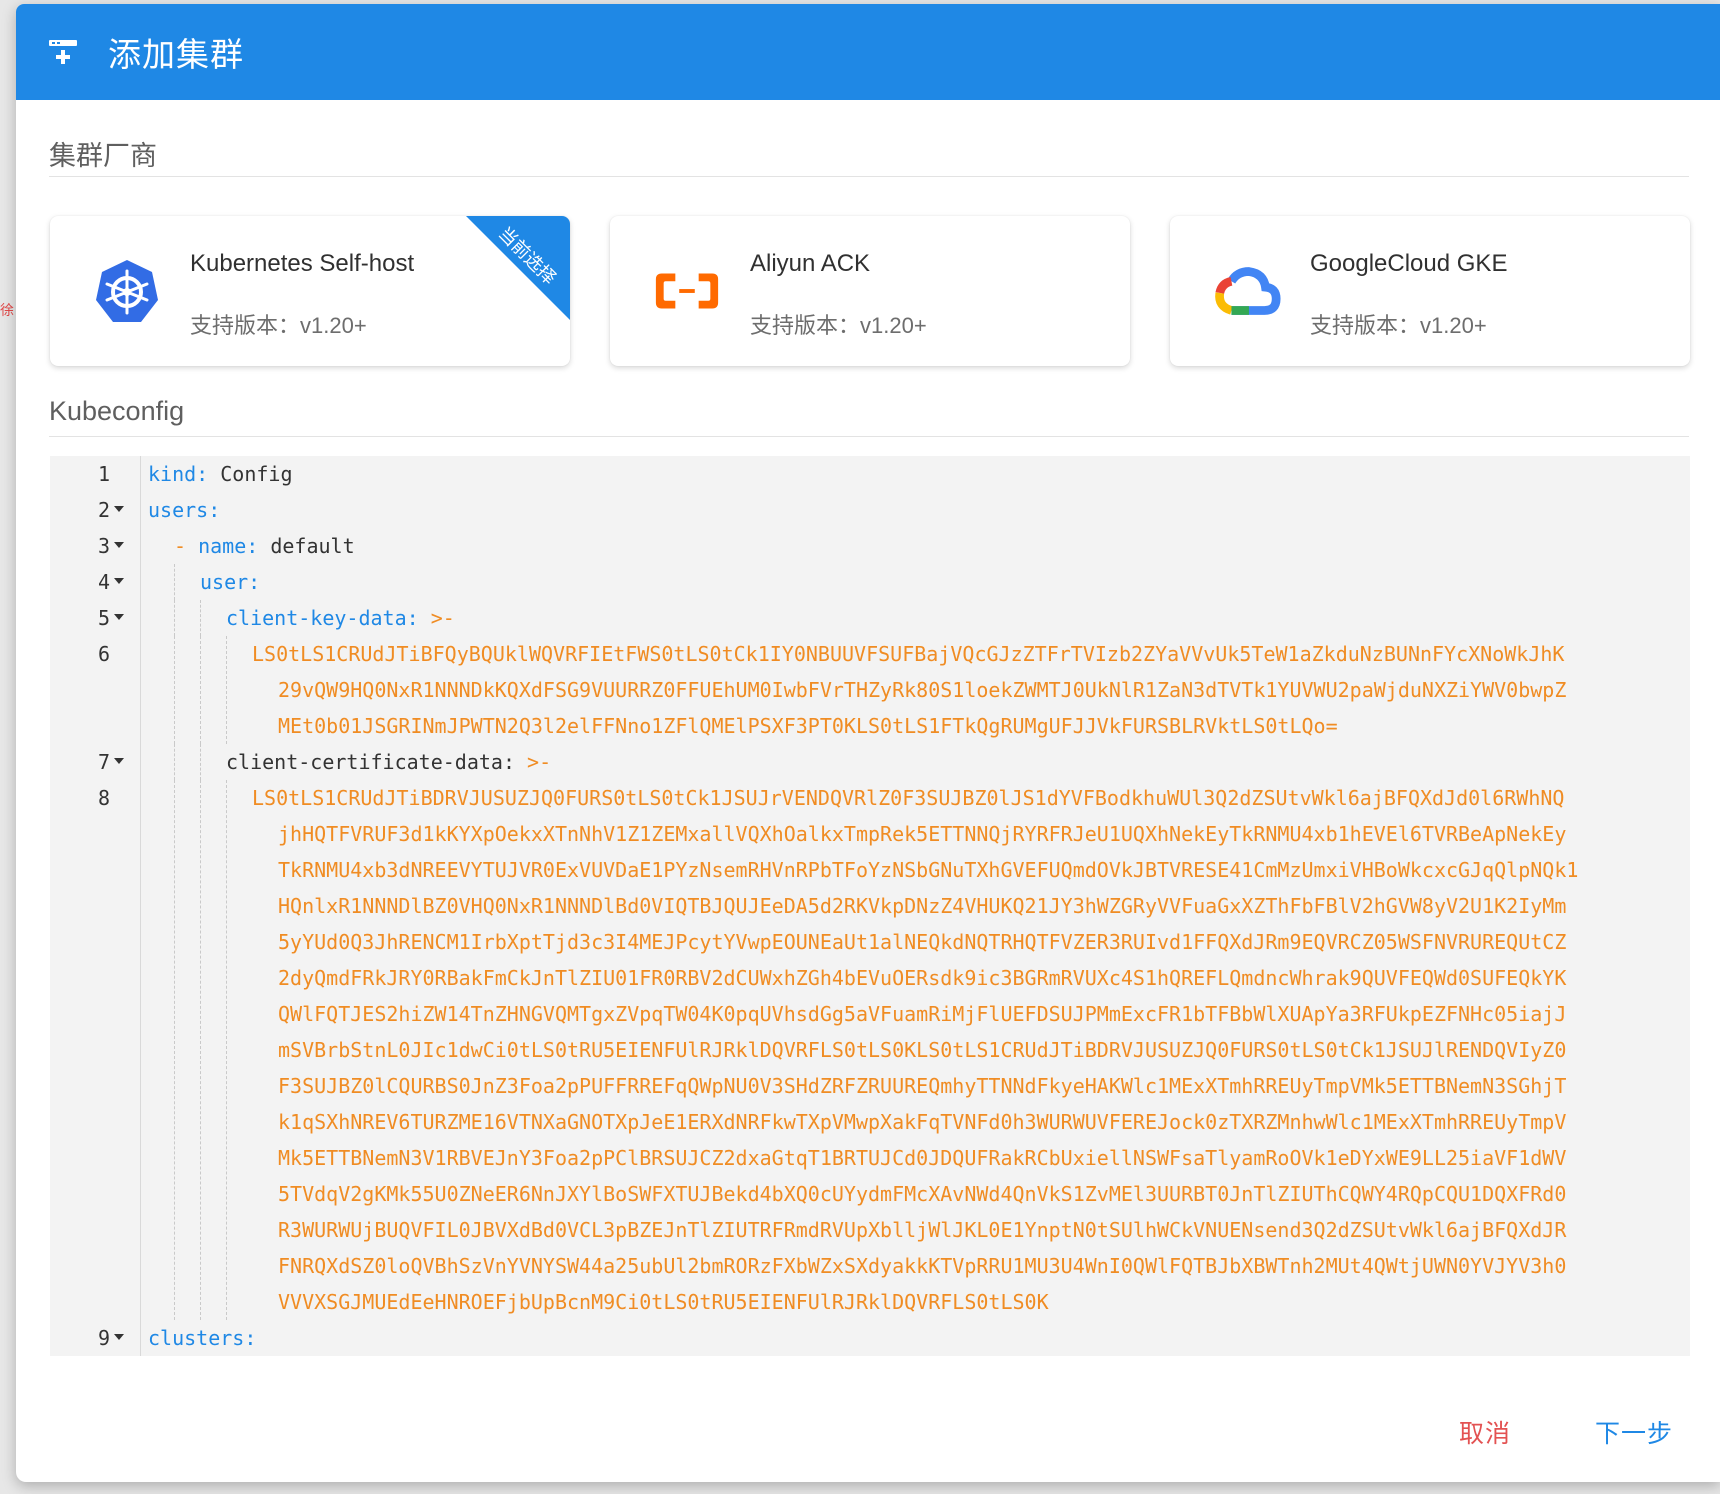 This screenshot has height=1494, width=1720. Describe the element at coordinates (868, 52) in the screenshot. I see `dialog-header: 添加集群` at that location.